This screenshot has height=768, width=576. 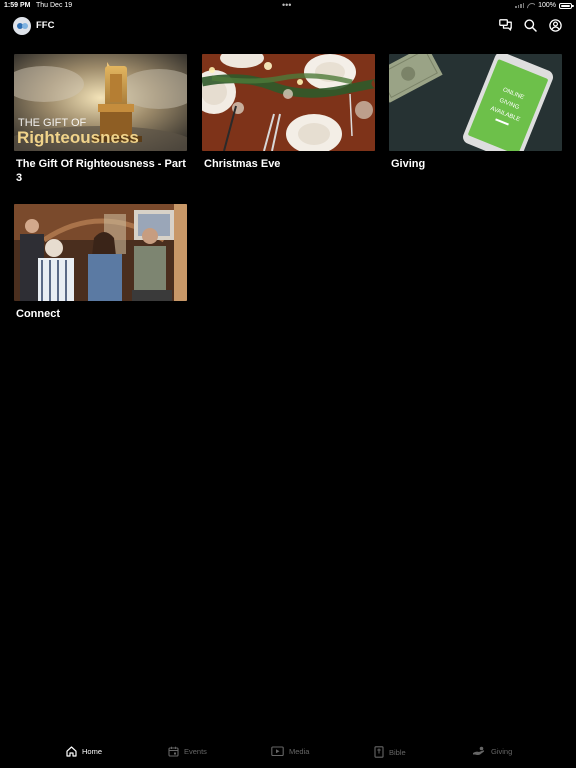 What do you see at coordinates (17, 5) in the screenshot?
I see `status-time: 1:59 PM` at bounding box center [17, 5].